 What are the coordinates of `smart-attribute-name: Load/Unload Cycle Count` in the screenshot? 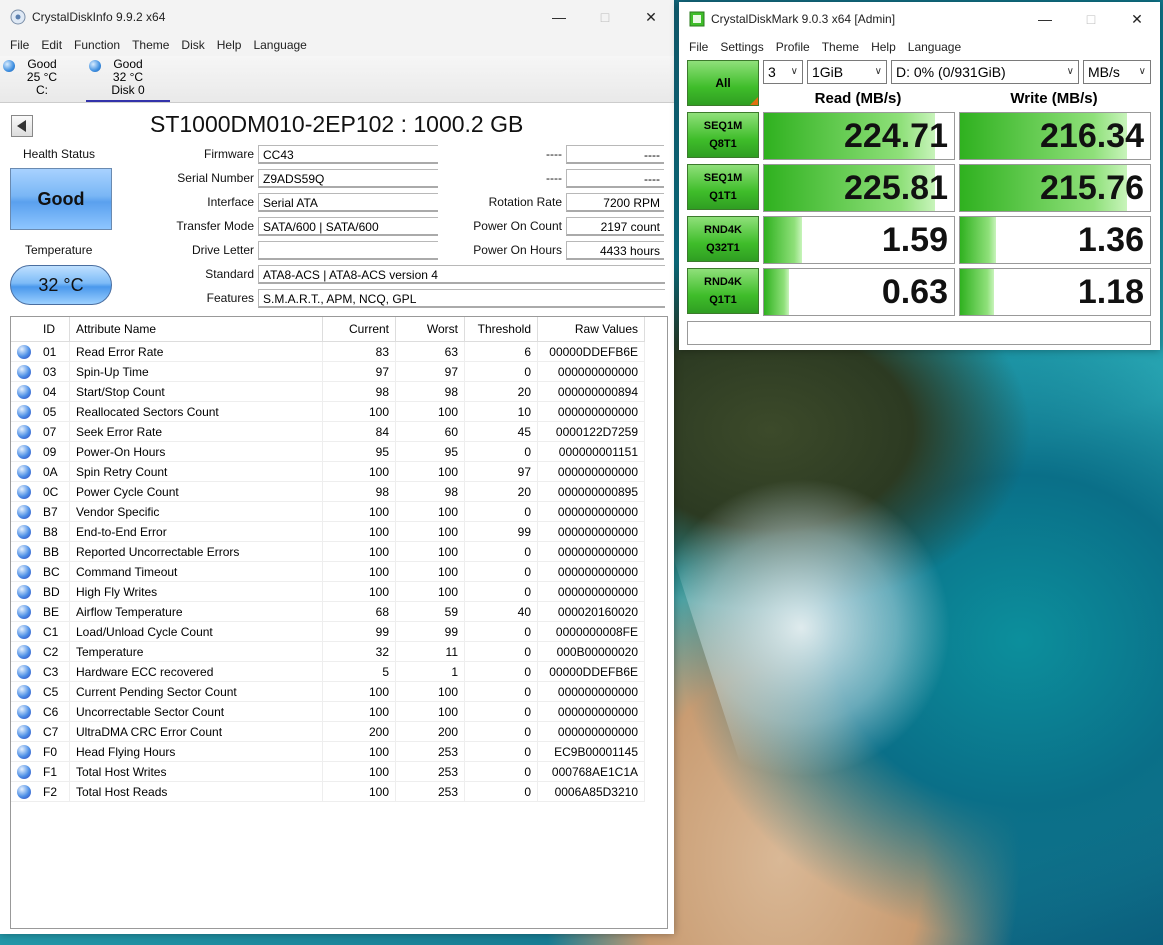 It's located at (196, 631).